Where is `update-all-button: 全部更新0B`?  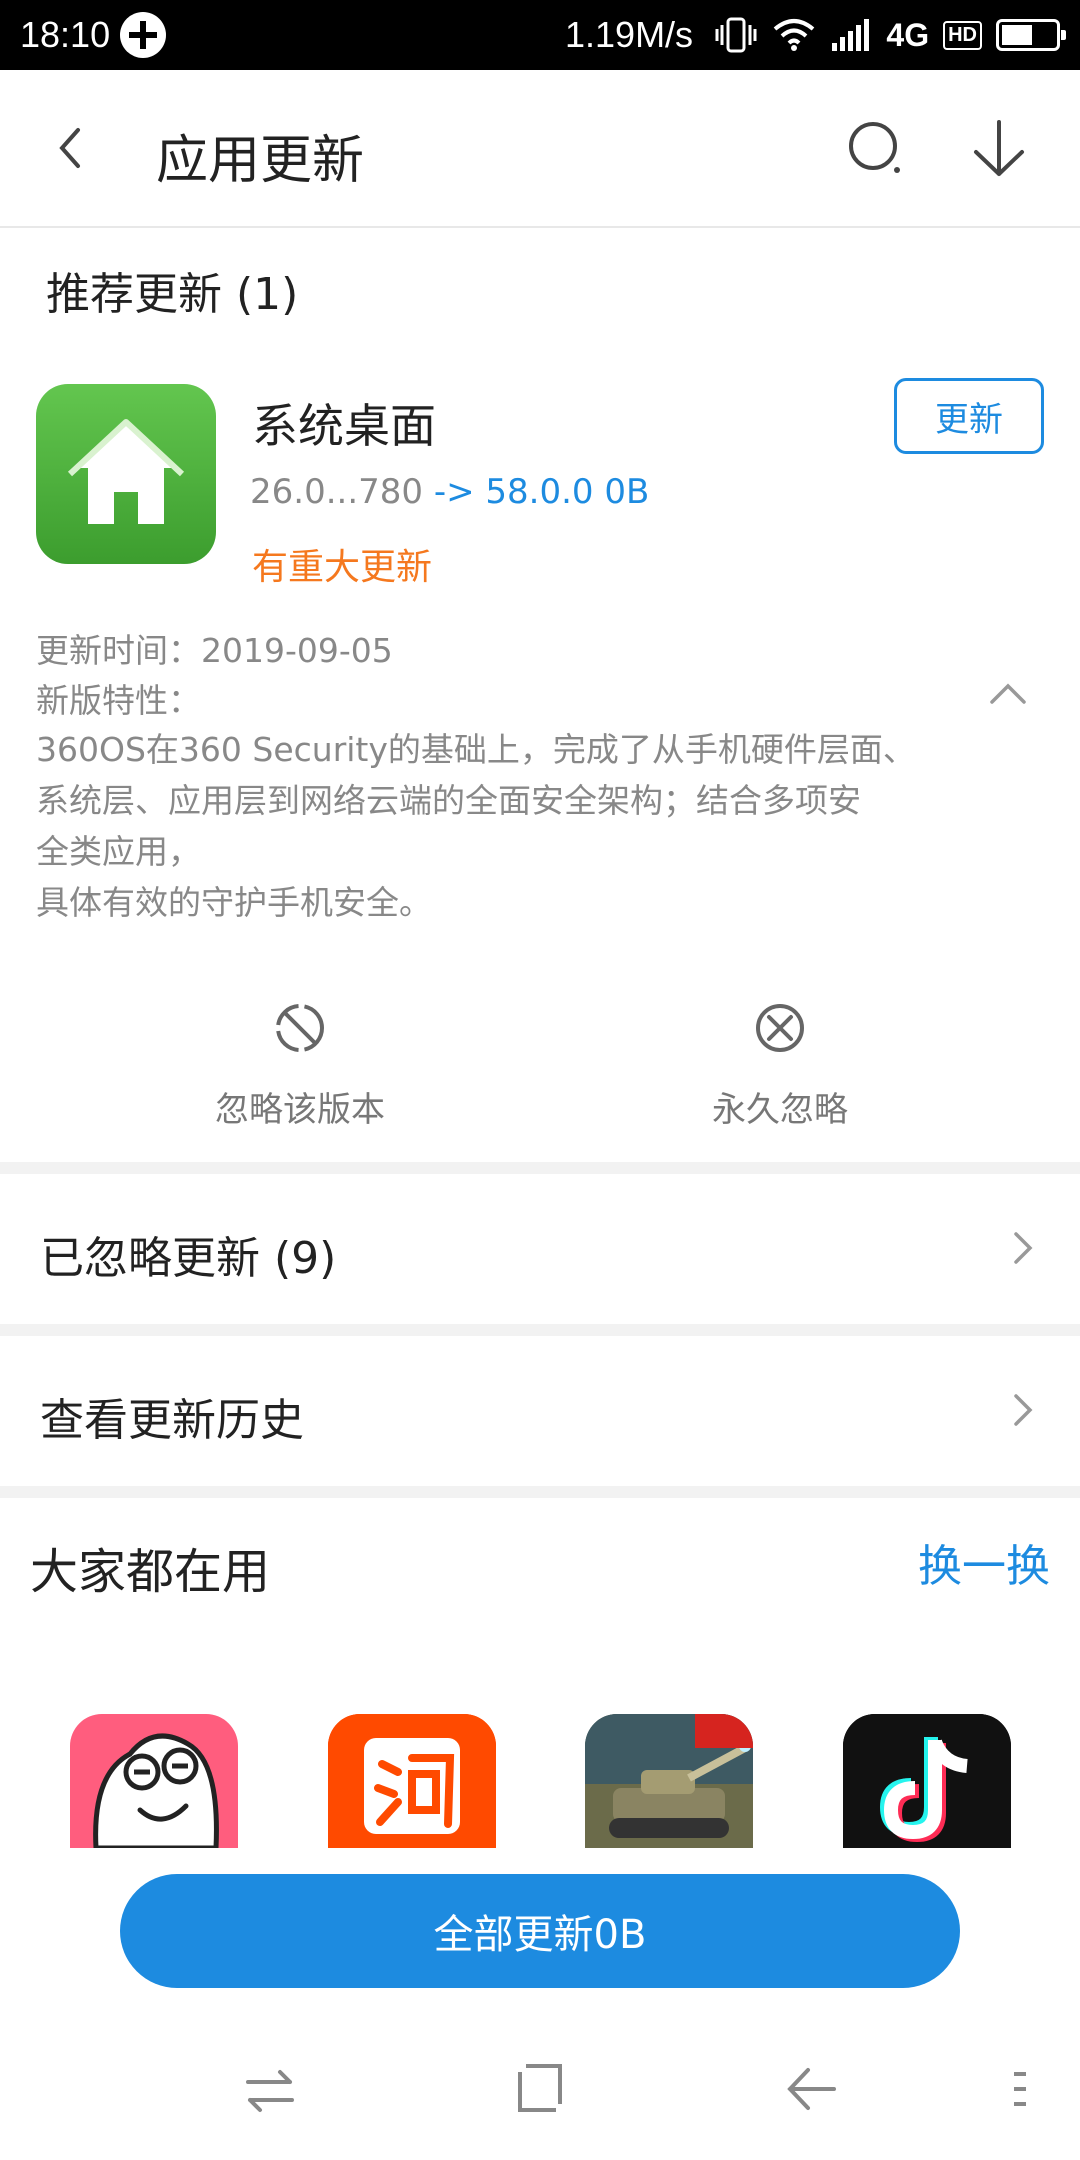 update-all-button: 全部更新0B is located at coordinates (540, 1931).